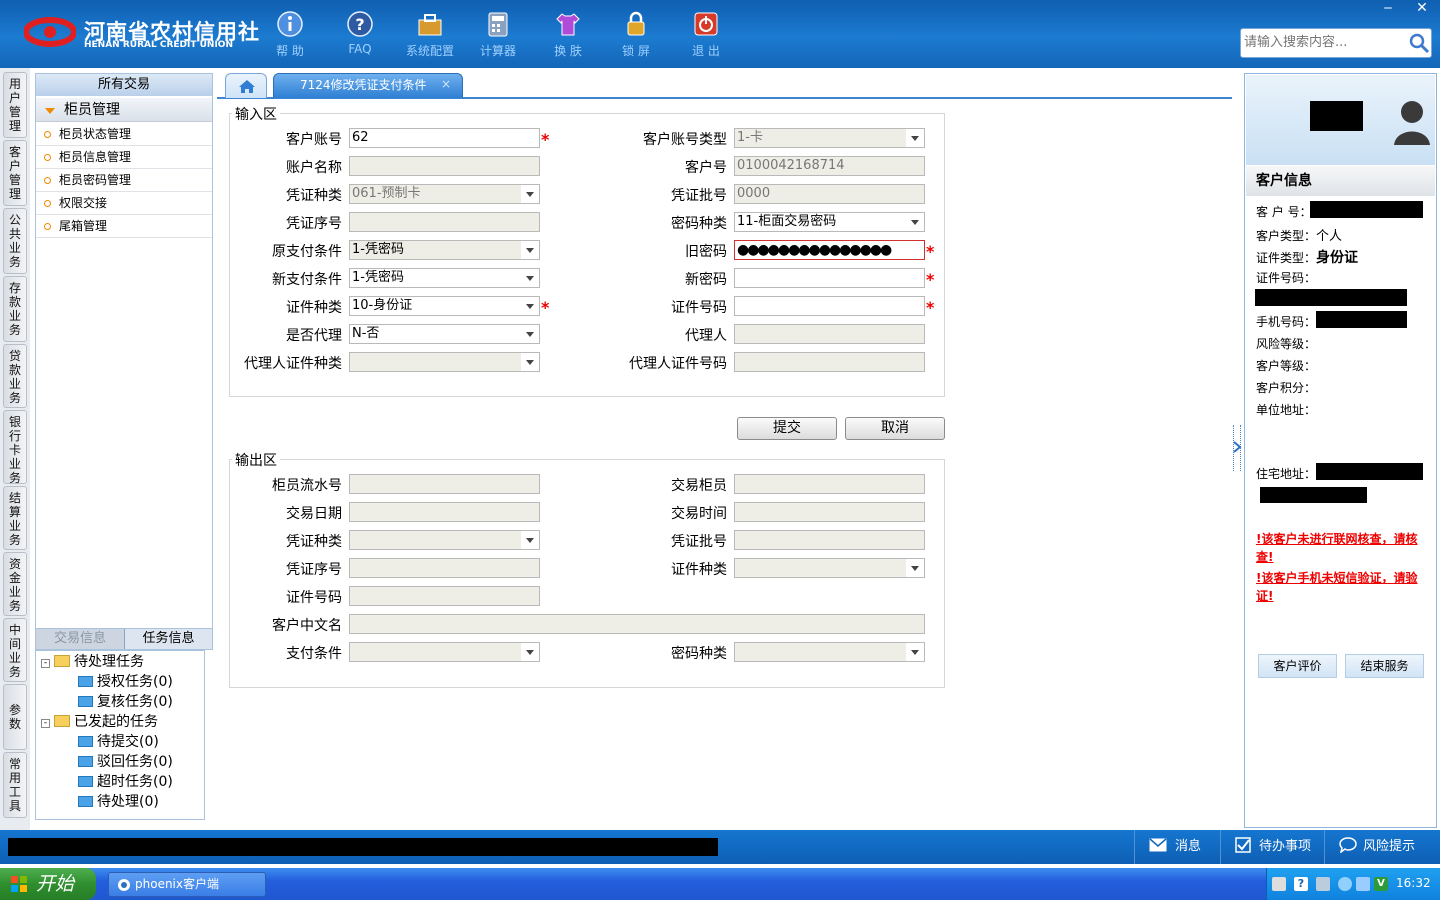  Describe the element at coordinates (125, 682) in the screenshot. I see `tree-node-auth-task: 授权任务(0)` at that location.